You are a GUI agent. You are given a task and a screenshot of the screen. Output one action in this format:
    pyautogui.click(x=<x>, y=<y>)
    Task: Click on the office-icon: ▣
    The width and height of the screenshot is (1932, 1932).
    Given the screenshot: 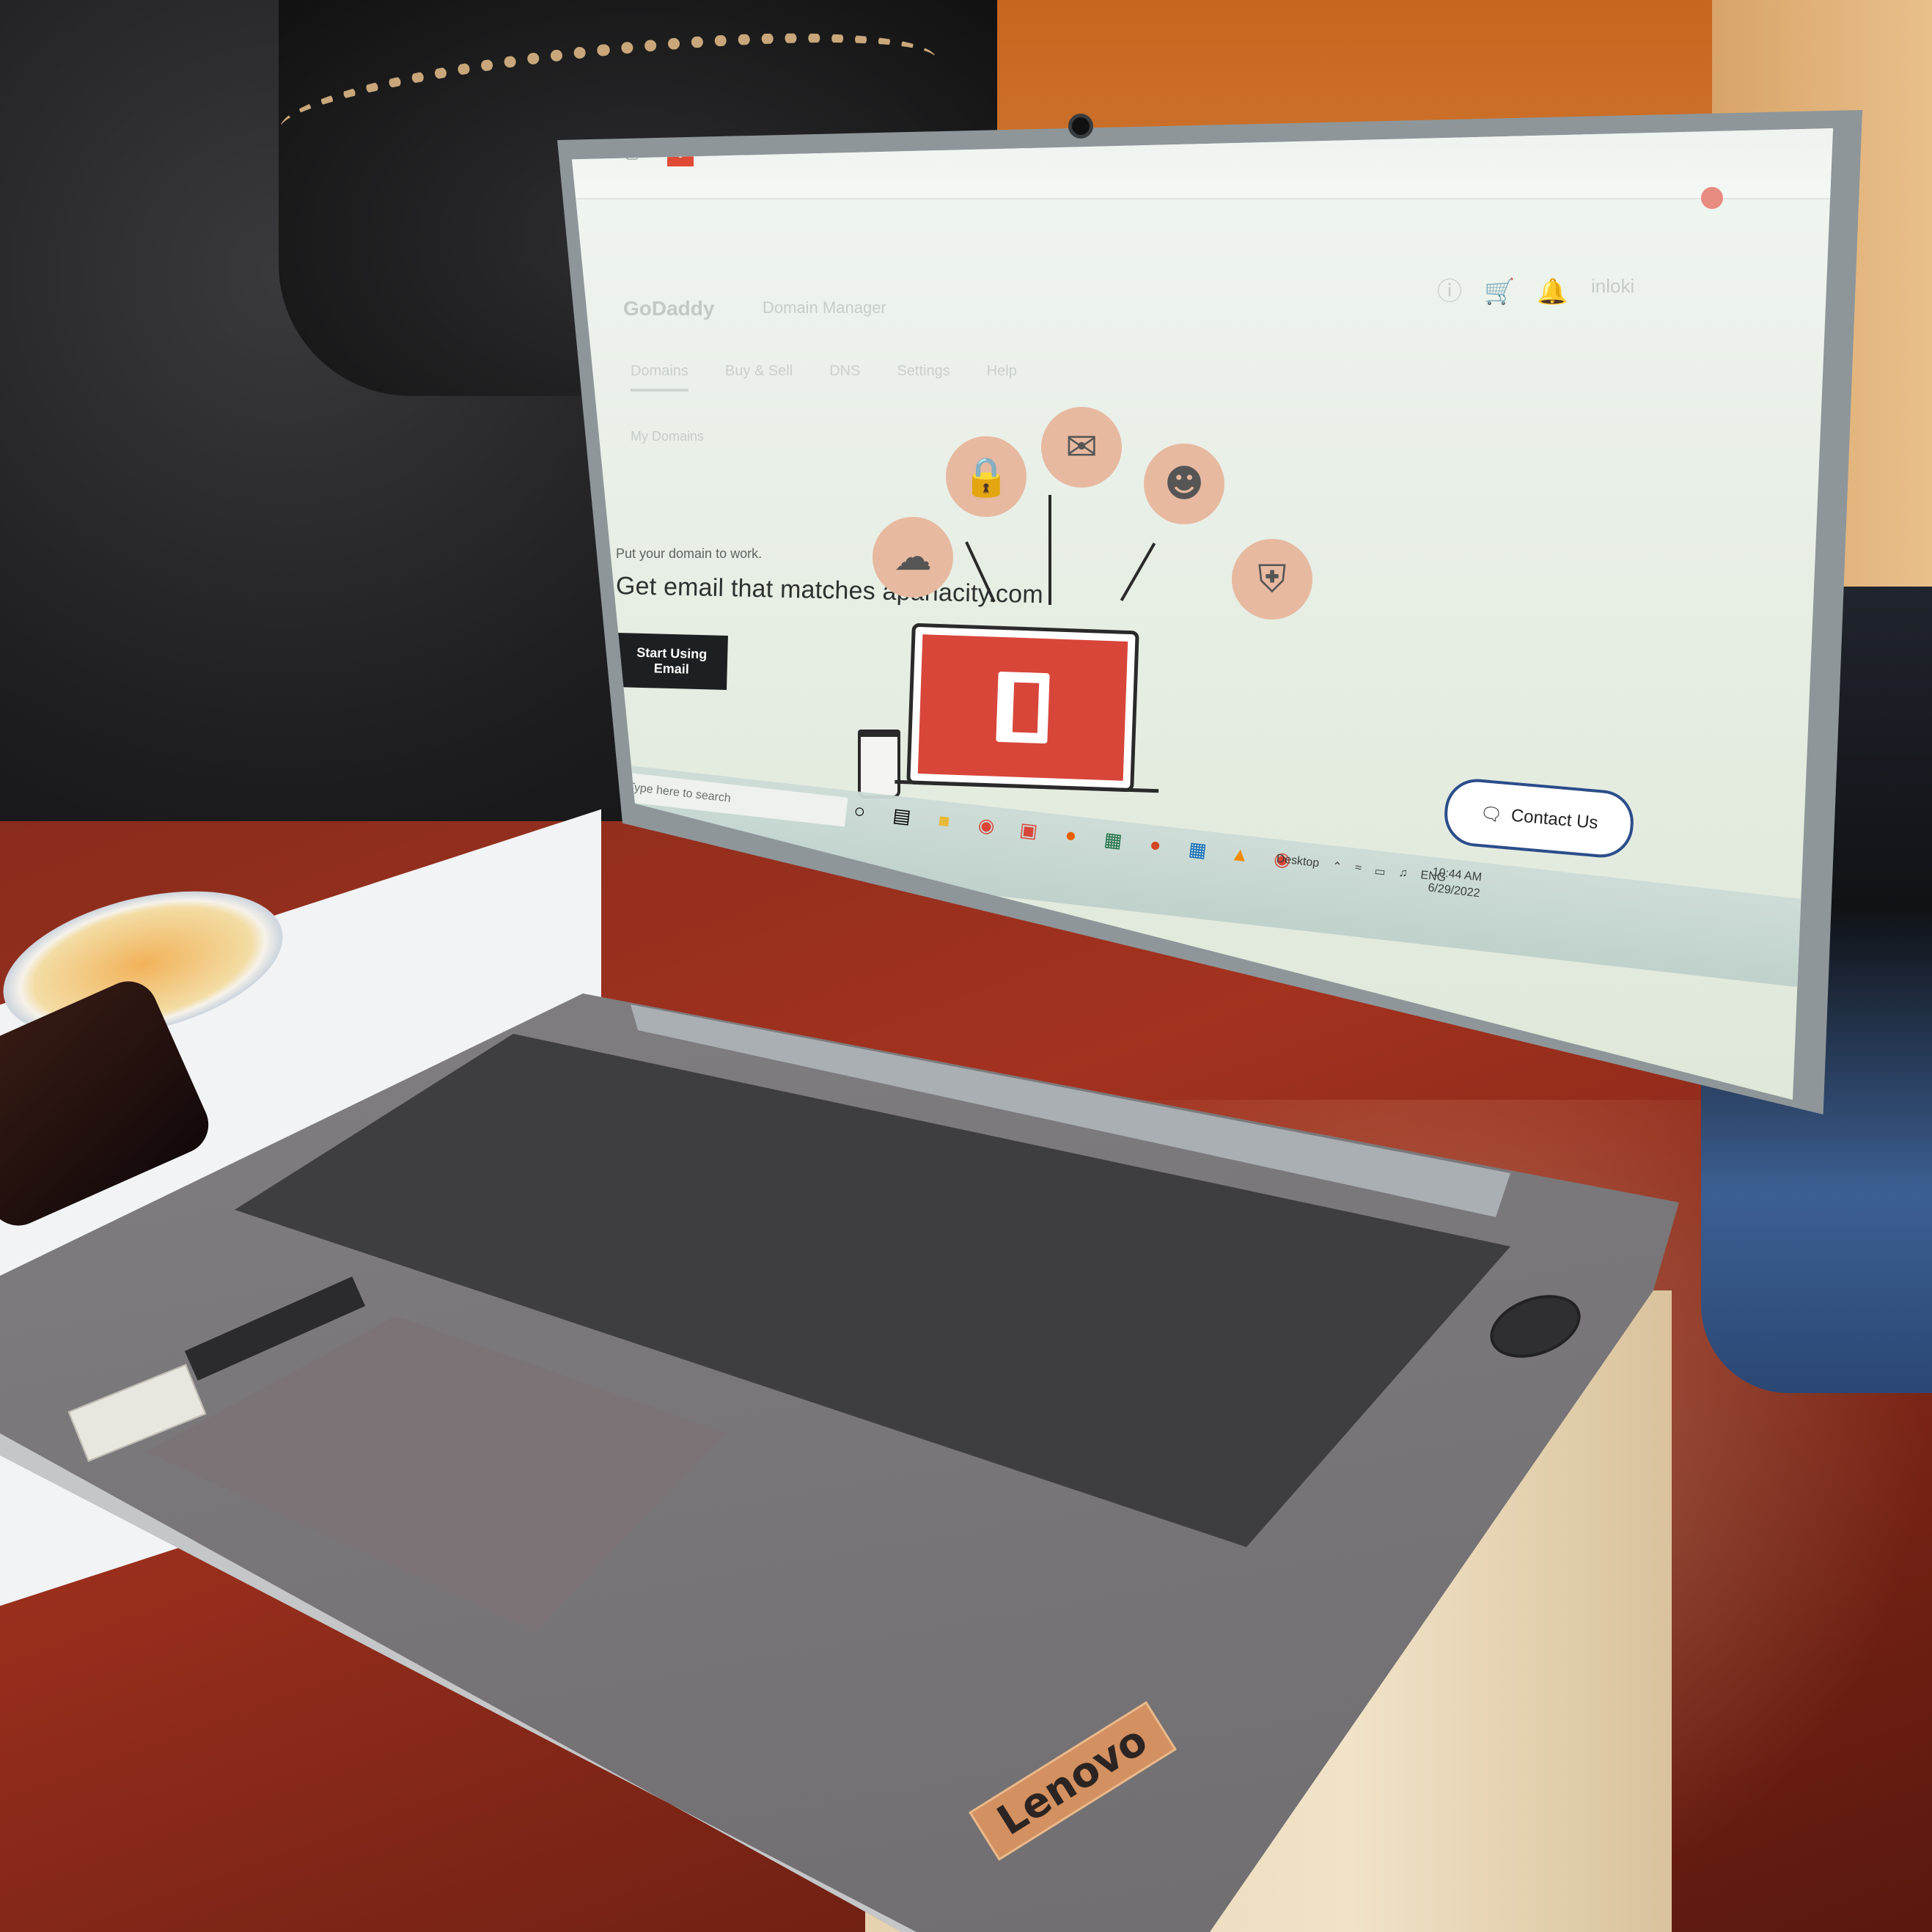 What is the action you would take?
    pyautogui.click(x=1028, y=830)
    